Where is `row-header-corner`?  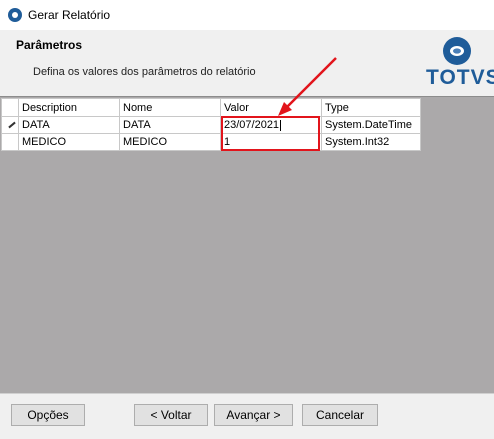
row-header-corner is located at coordinates (10, 107).